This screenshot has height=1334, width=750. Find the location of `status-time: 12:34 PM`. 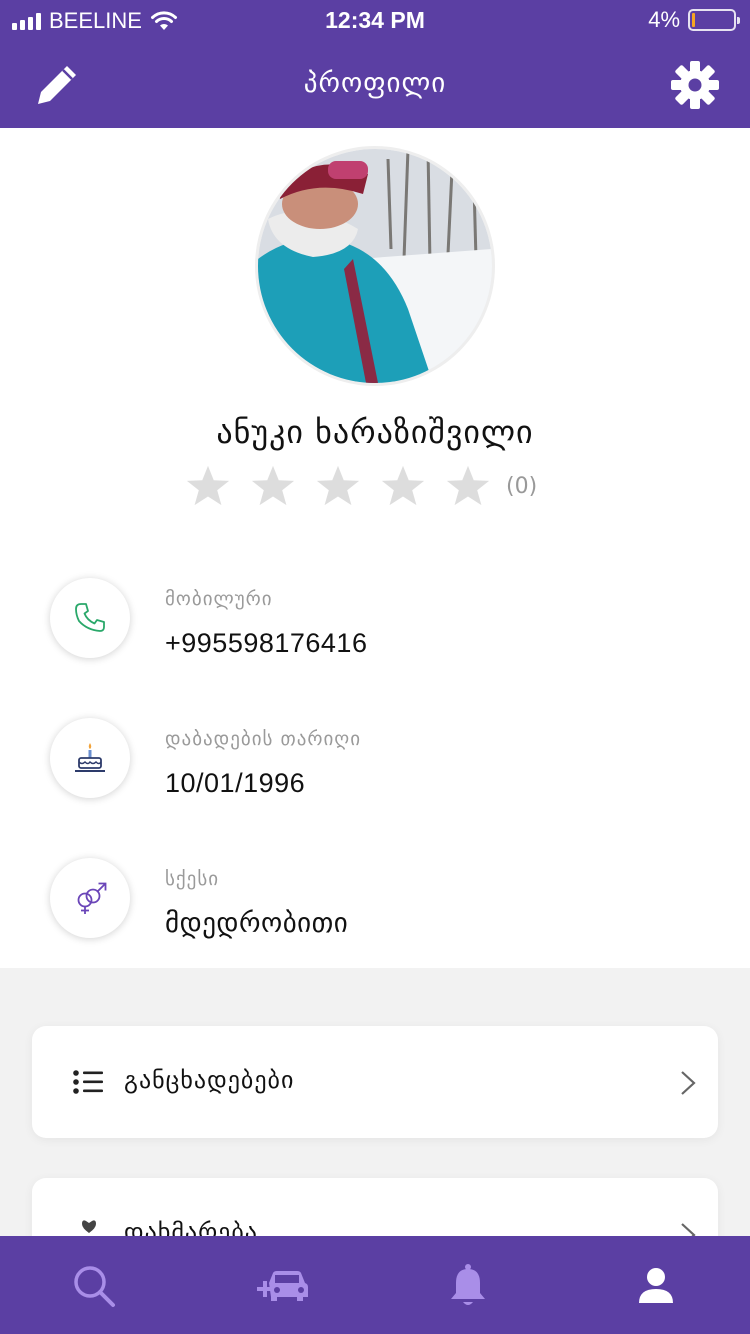

status-time: 12:34 PM is located at coordinates (375, 20).